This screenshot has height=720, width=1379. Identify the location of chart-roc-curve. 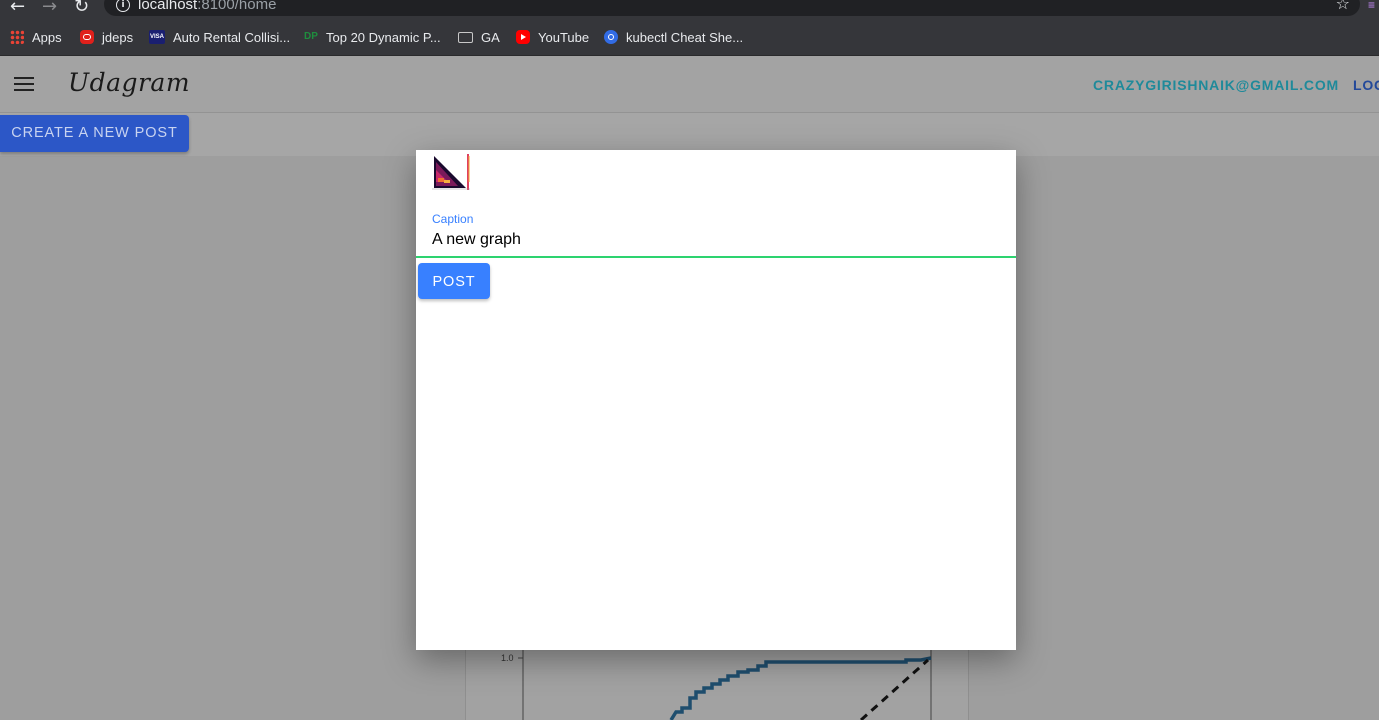
(800, 688).